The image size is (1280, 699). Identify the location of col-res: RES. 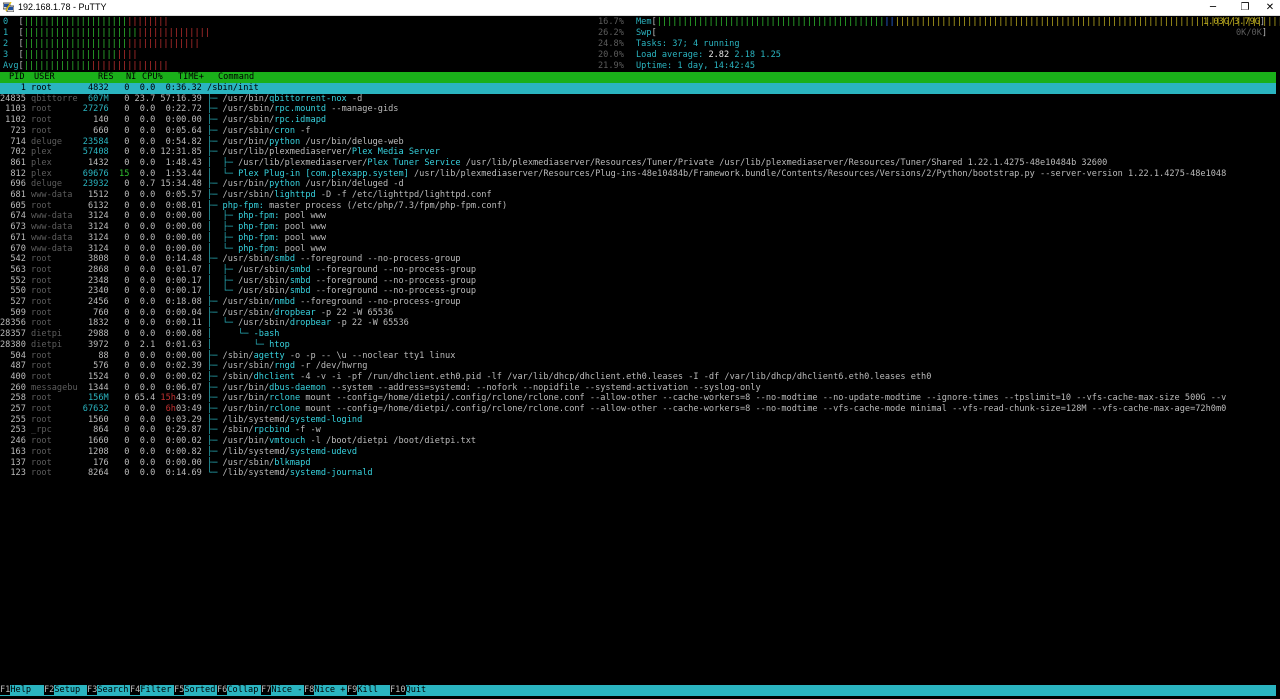
(106, 77).